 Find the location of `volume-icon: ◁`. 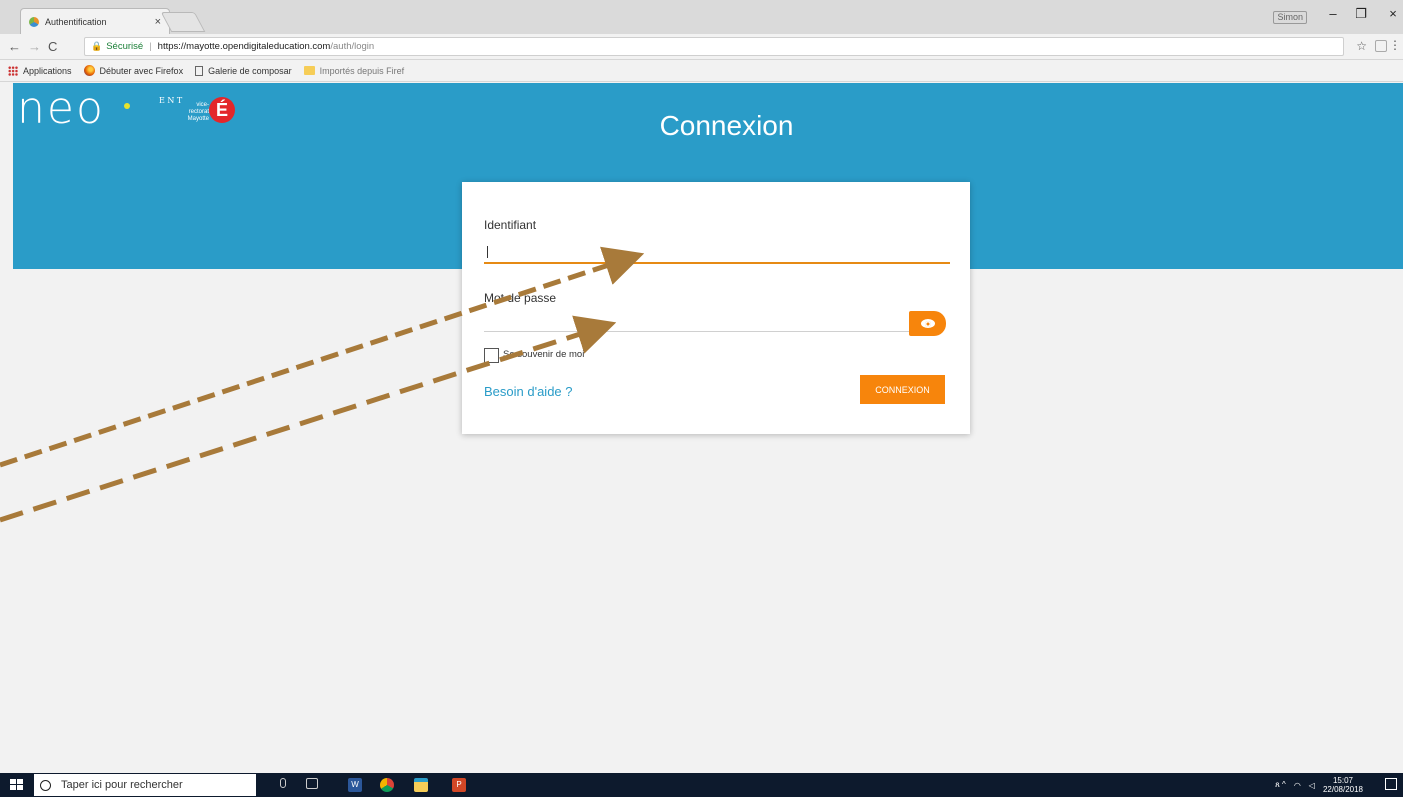

volume-icon: ◁ is located at coordinates (1312, 785).